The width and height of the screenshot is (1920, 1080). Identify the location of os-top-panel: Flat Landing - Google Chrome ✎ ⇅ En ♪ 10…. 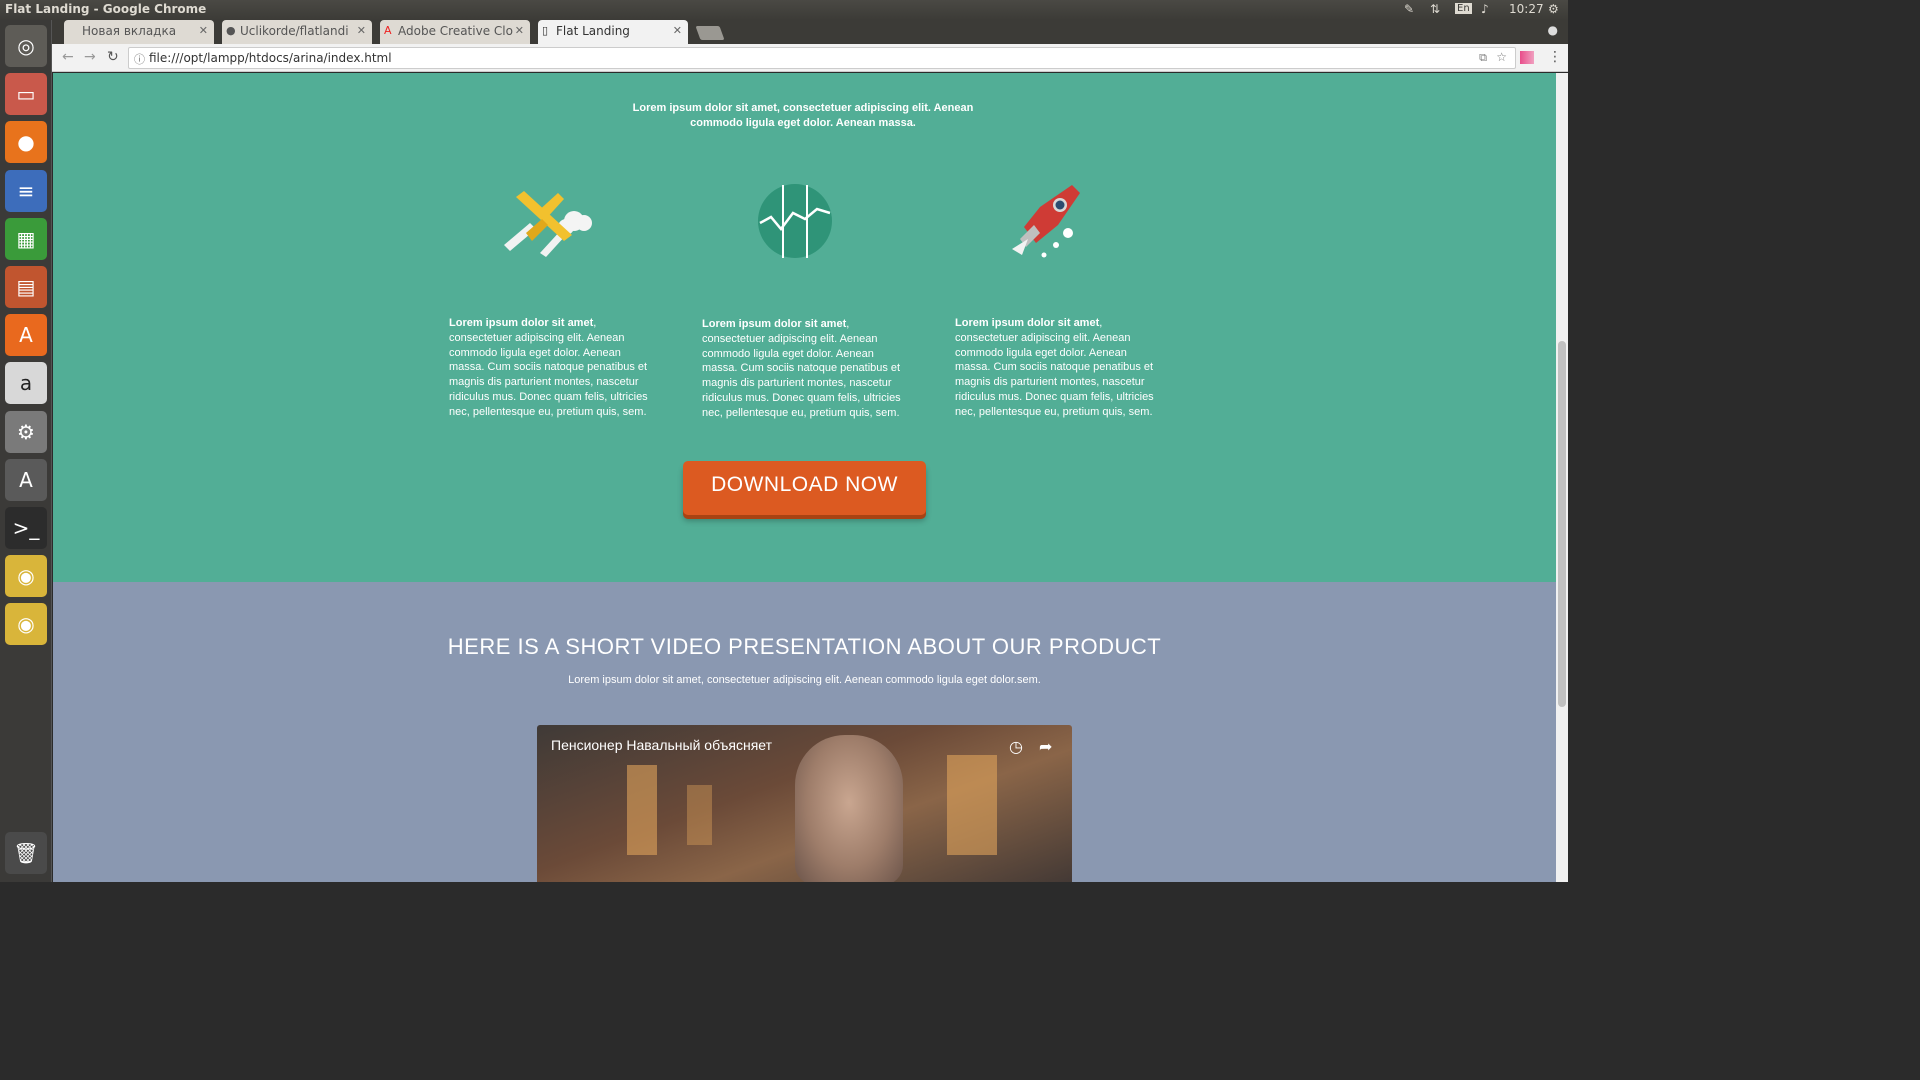
(784, 10).